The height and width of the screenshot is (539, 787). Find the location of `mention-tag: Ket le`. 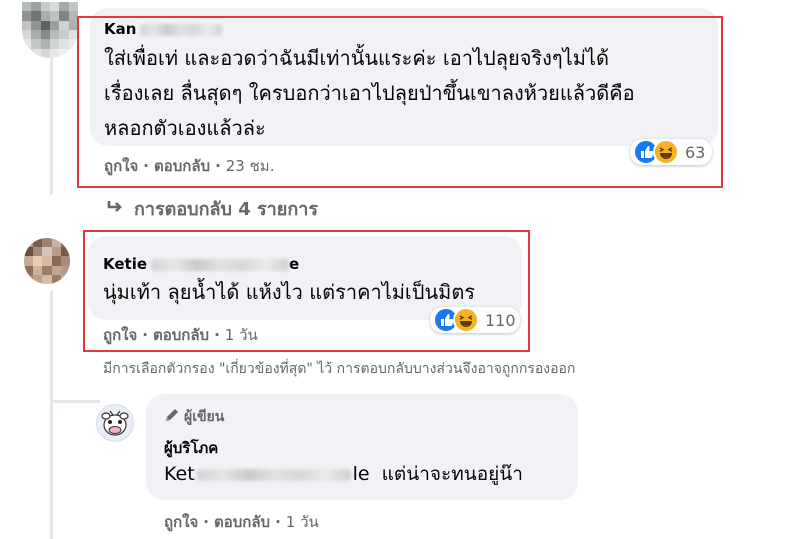

mention-tag: Ket le is located at coordinates (267, 474).